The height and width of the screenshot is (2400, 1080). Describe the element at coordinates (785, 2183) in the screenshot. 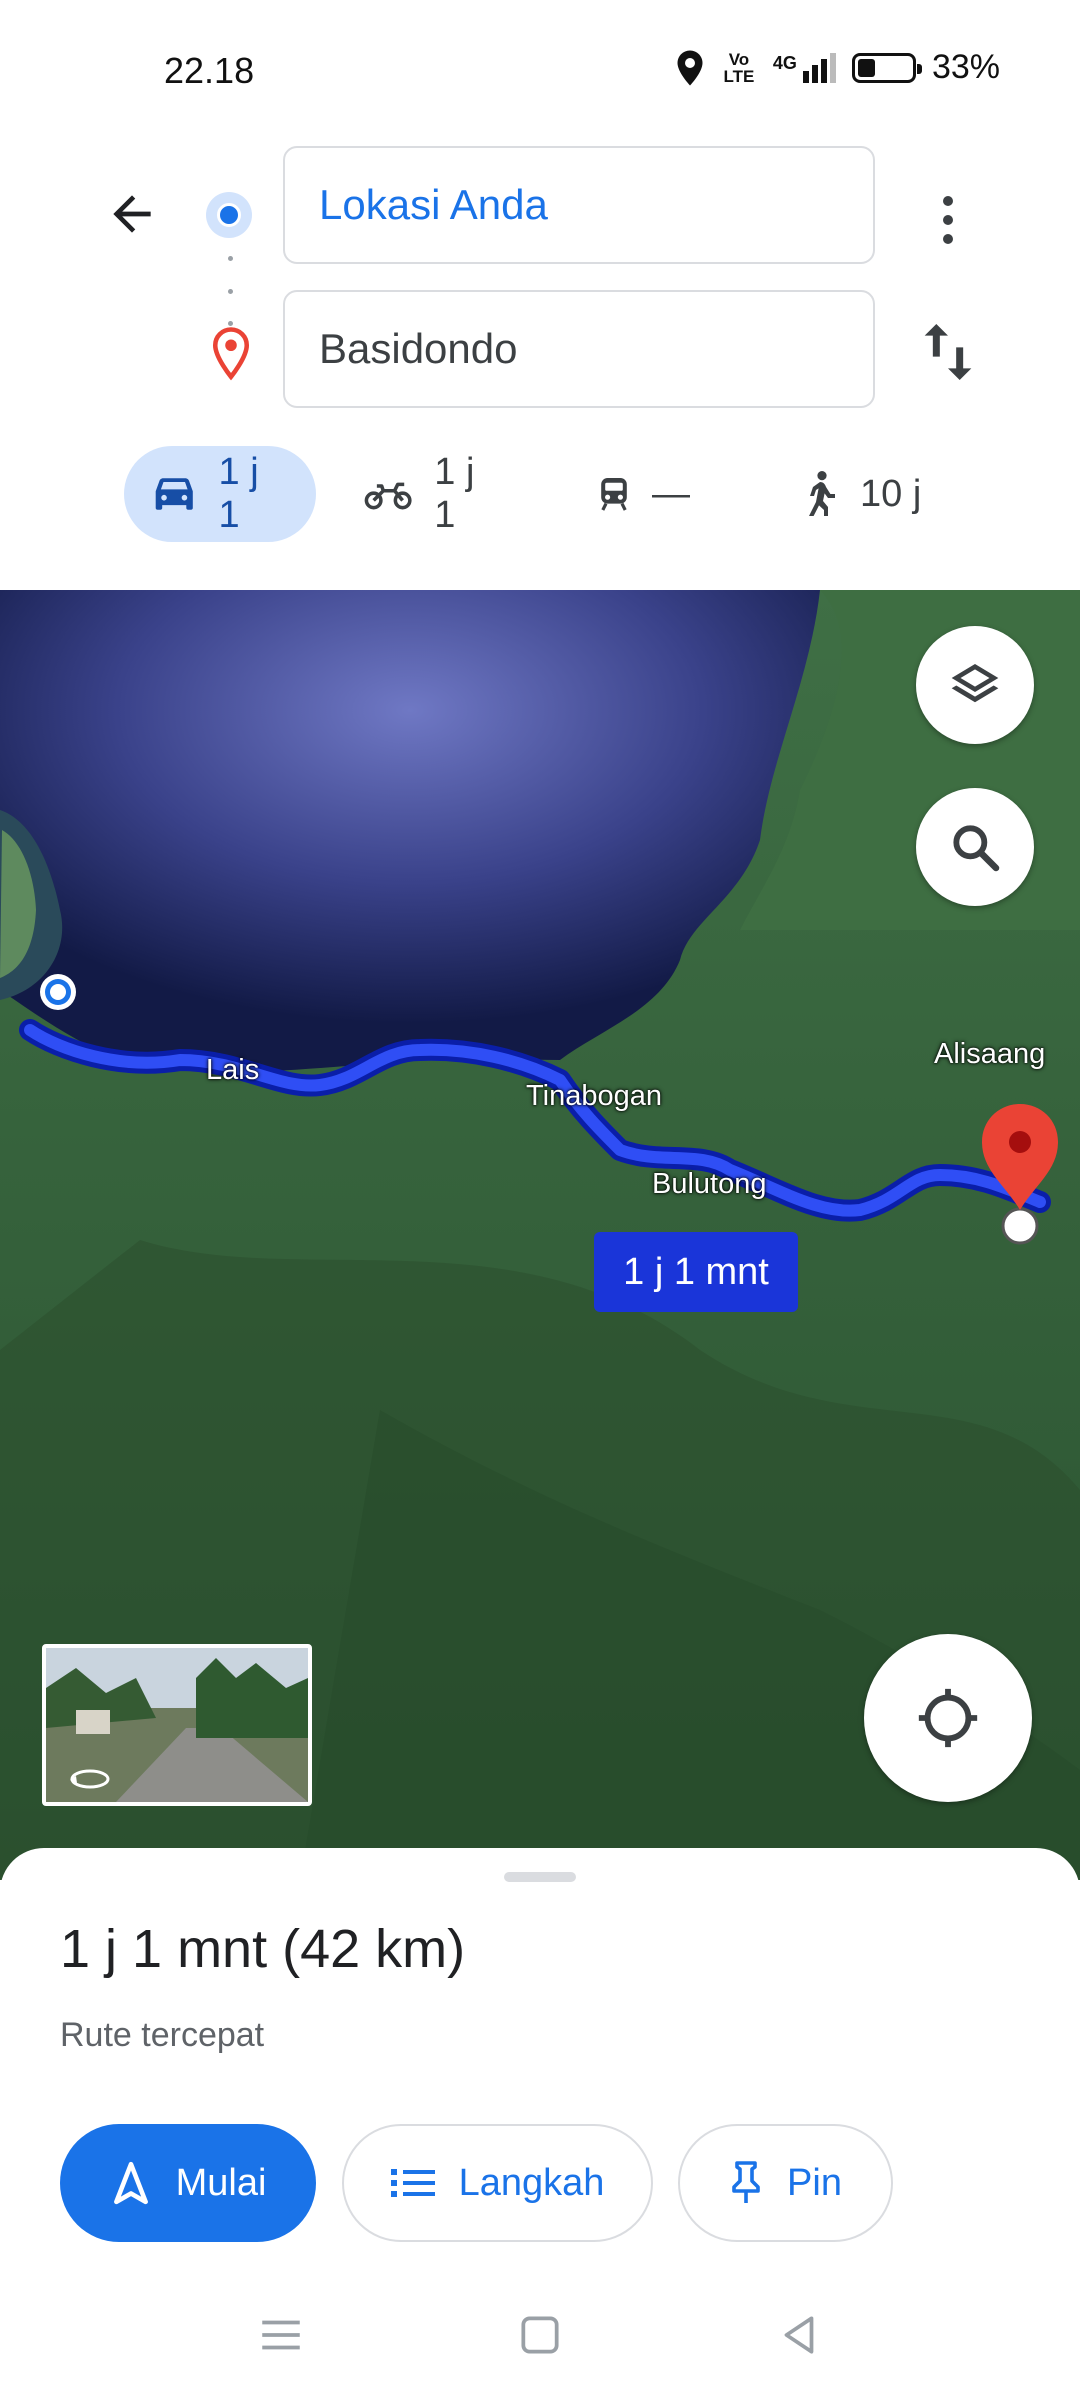

I see `pin-button: Pin` at that location.